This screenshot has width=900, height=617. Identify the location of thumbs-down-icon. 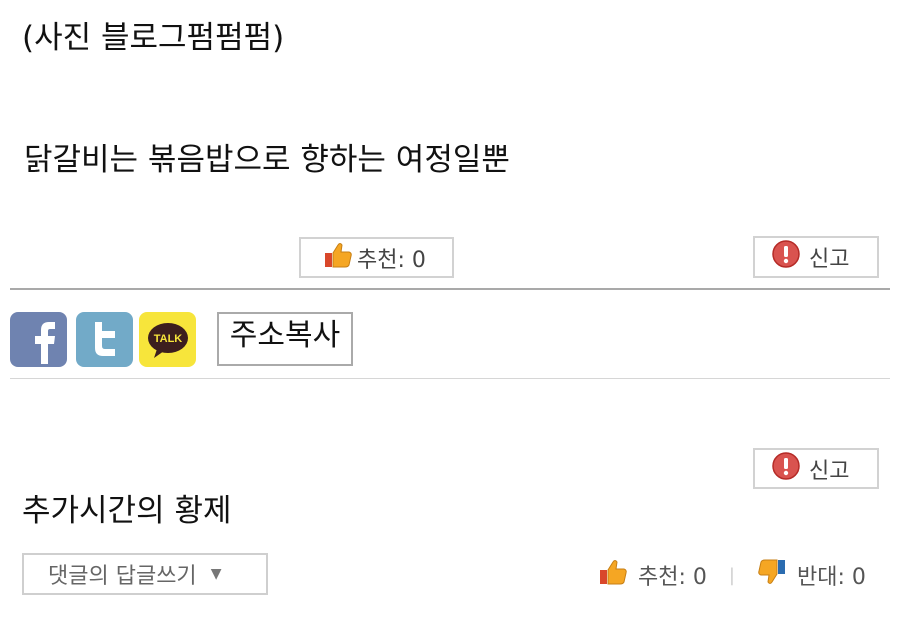
(772, 575).